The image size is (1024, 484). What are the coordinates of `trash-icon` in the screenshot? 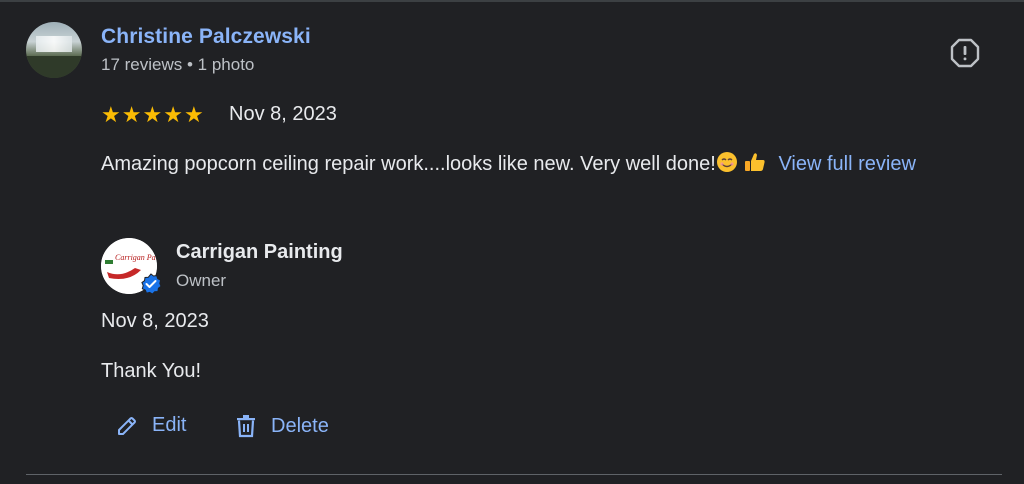 It's located at (246, 426).